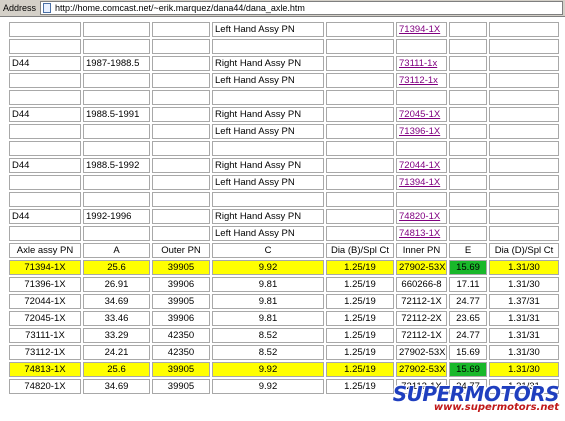 The width and height of the screenshot is (565, 421). I want to click on column-header: C, so click(268, 250).